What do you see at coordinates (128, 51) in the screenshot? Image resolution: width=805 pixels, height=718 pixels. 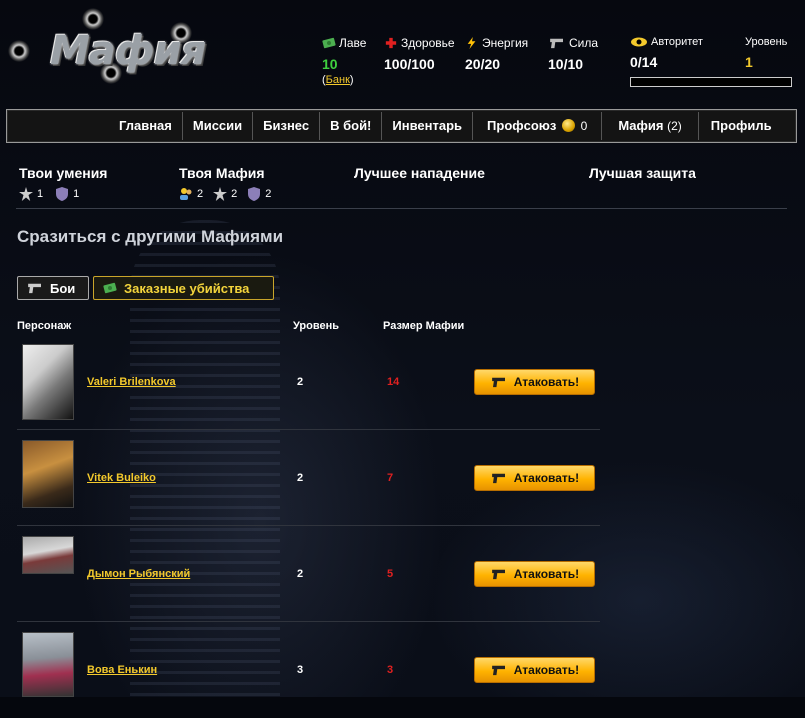 I see `logo-text: Мафия` at bounding box center [128, 51].